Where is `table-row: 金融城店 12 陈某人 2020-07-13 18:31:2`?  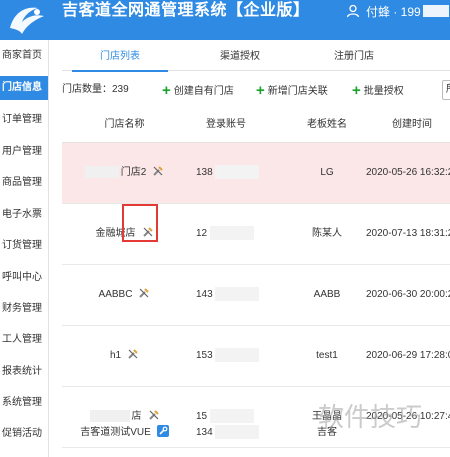
table-row: 金融城店 12 陈某人 2020-07-13 18:31:2 is located at coordinates (256, 234).